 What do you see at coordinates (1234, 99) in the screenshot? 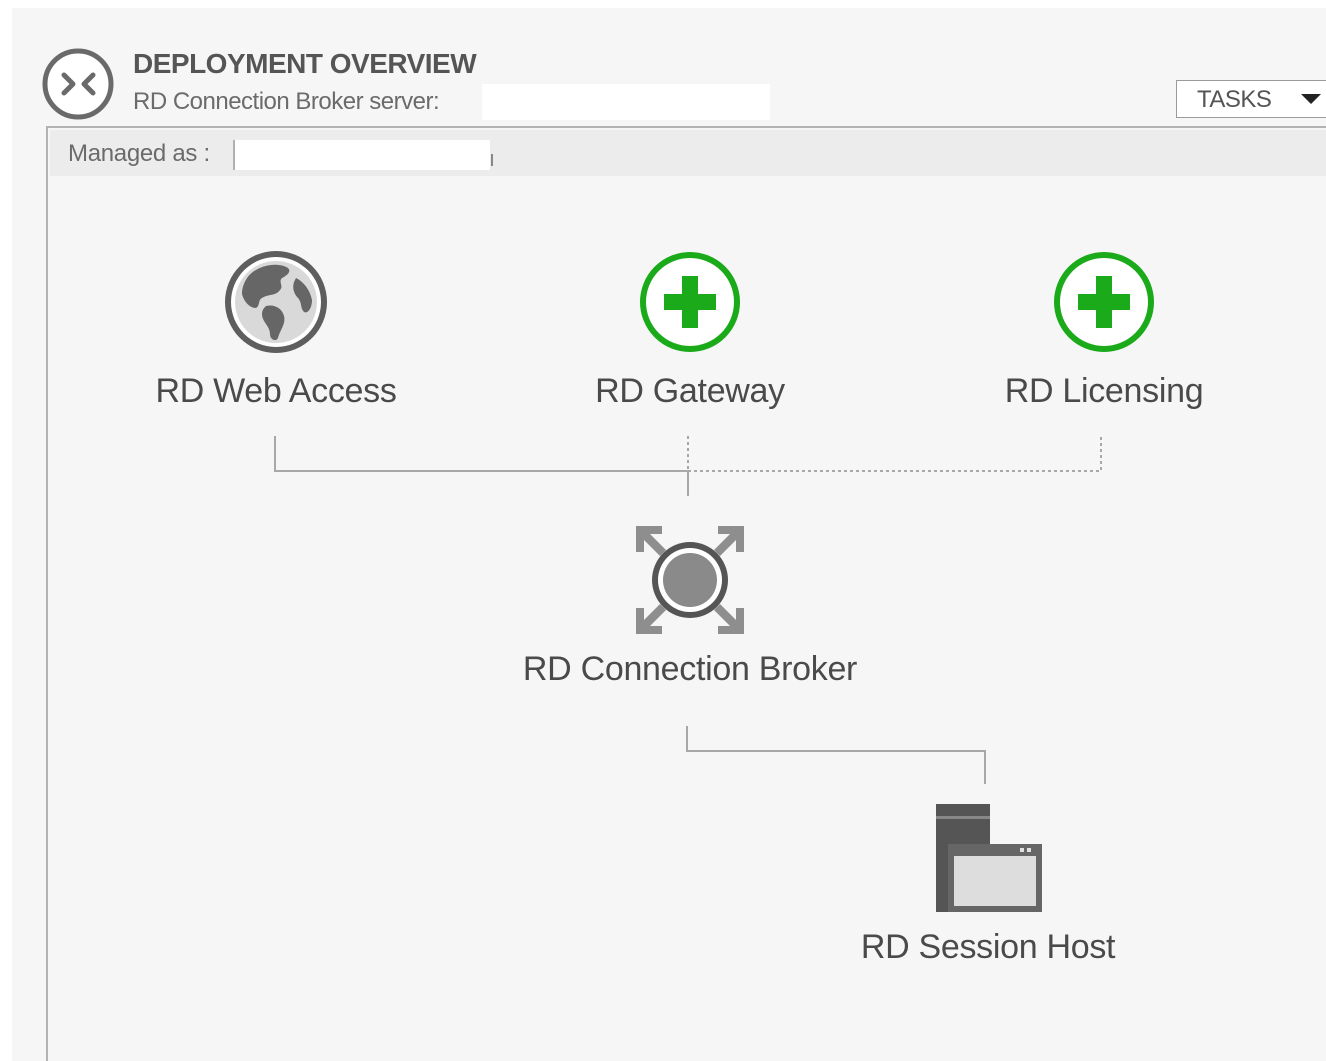
I see `tasks-label: TASKS` at bounding box center [1234, 99].